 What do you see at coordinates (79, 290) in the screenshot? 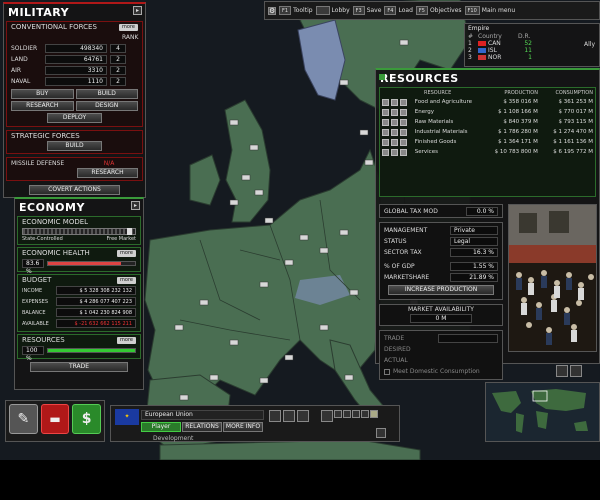
I see `budget-row: INCOME $ 5 328 308 232 132` at bounding box center [79, 290].